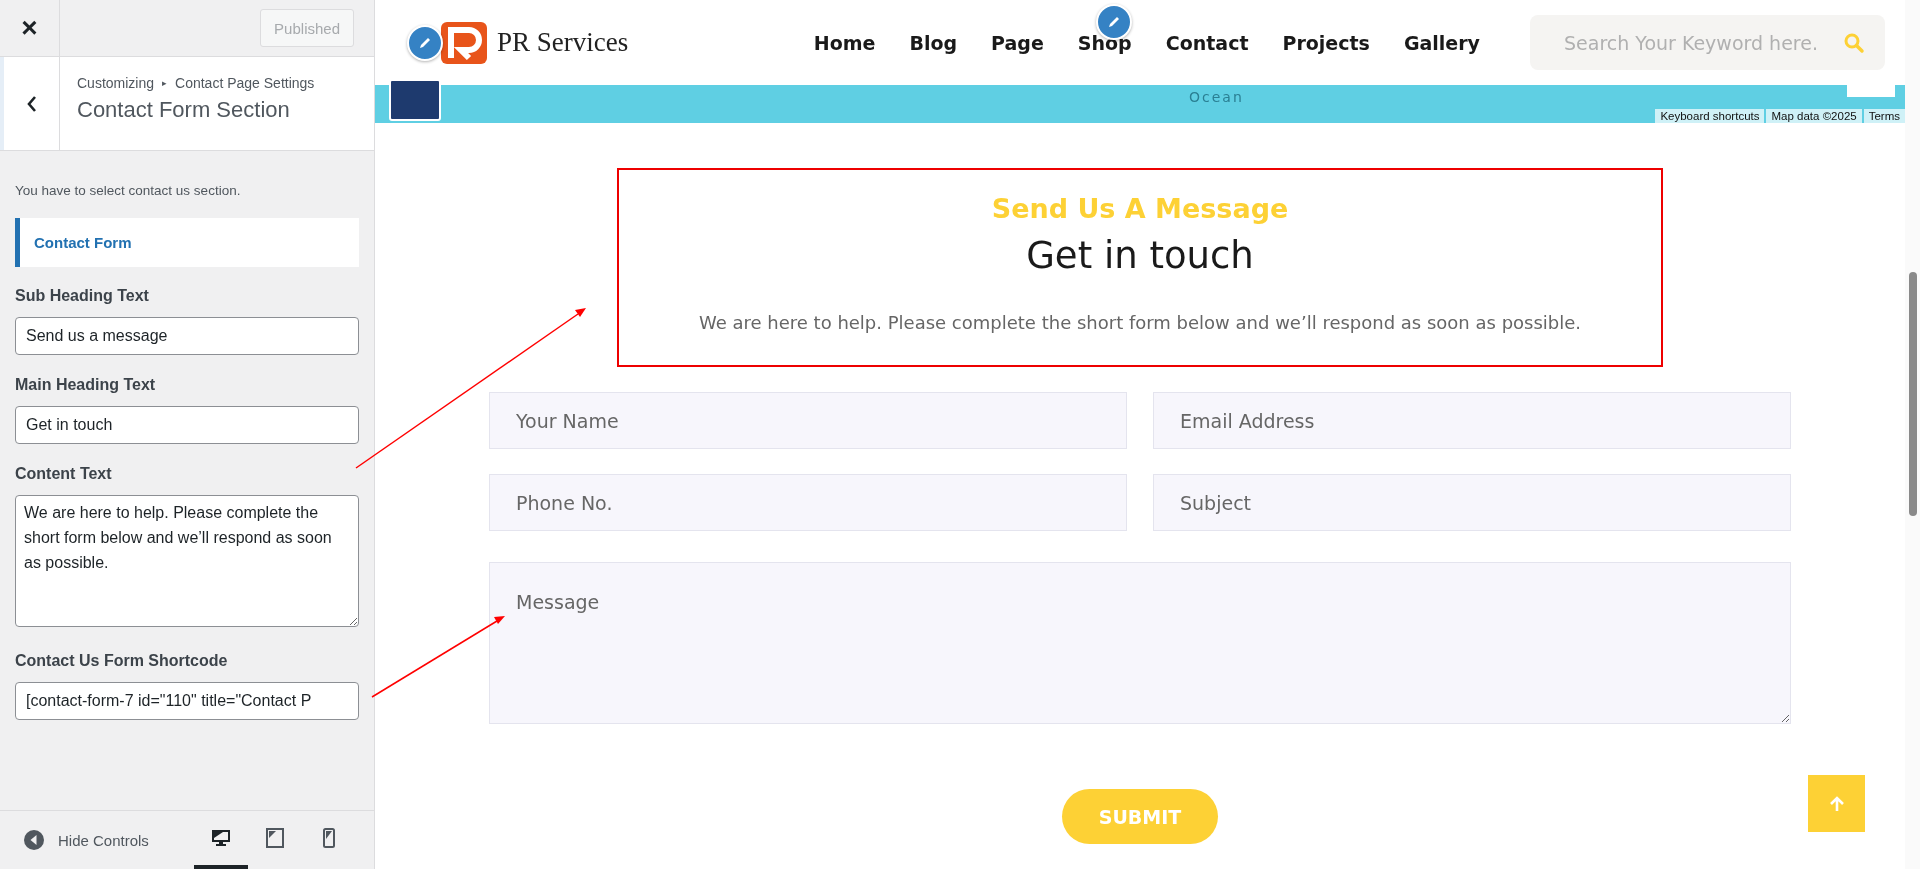  I want to click on form-input-field: Phone No., so click(808, 502).